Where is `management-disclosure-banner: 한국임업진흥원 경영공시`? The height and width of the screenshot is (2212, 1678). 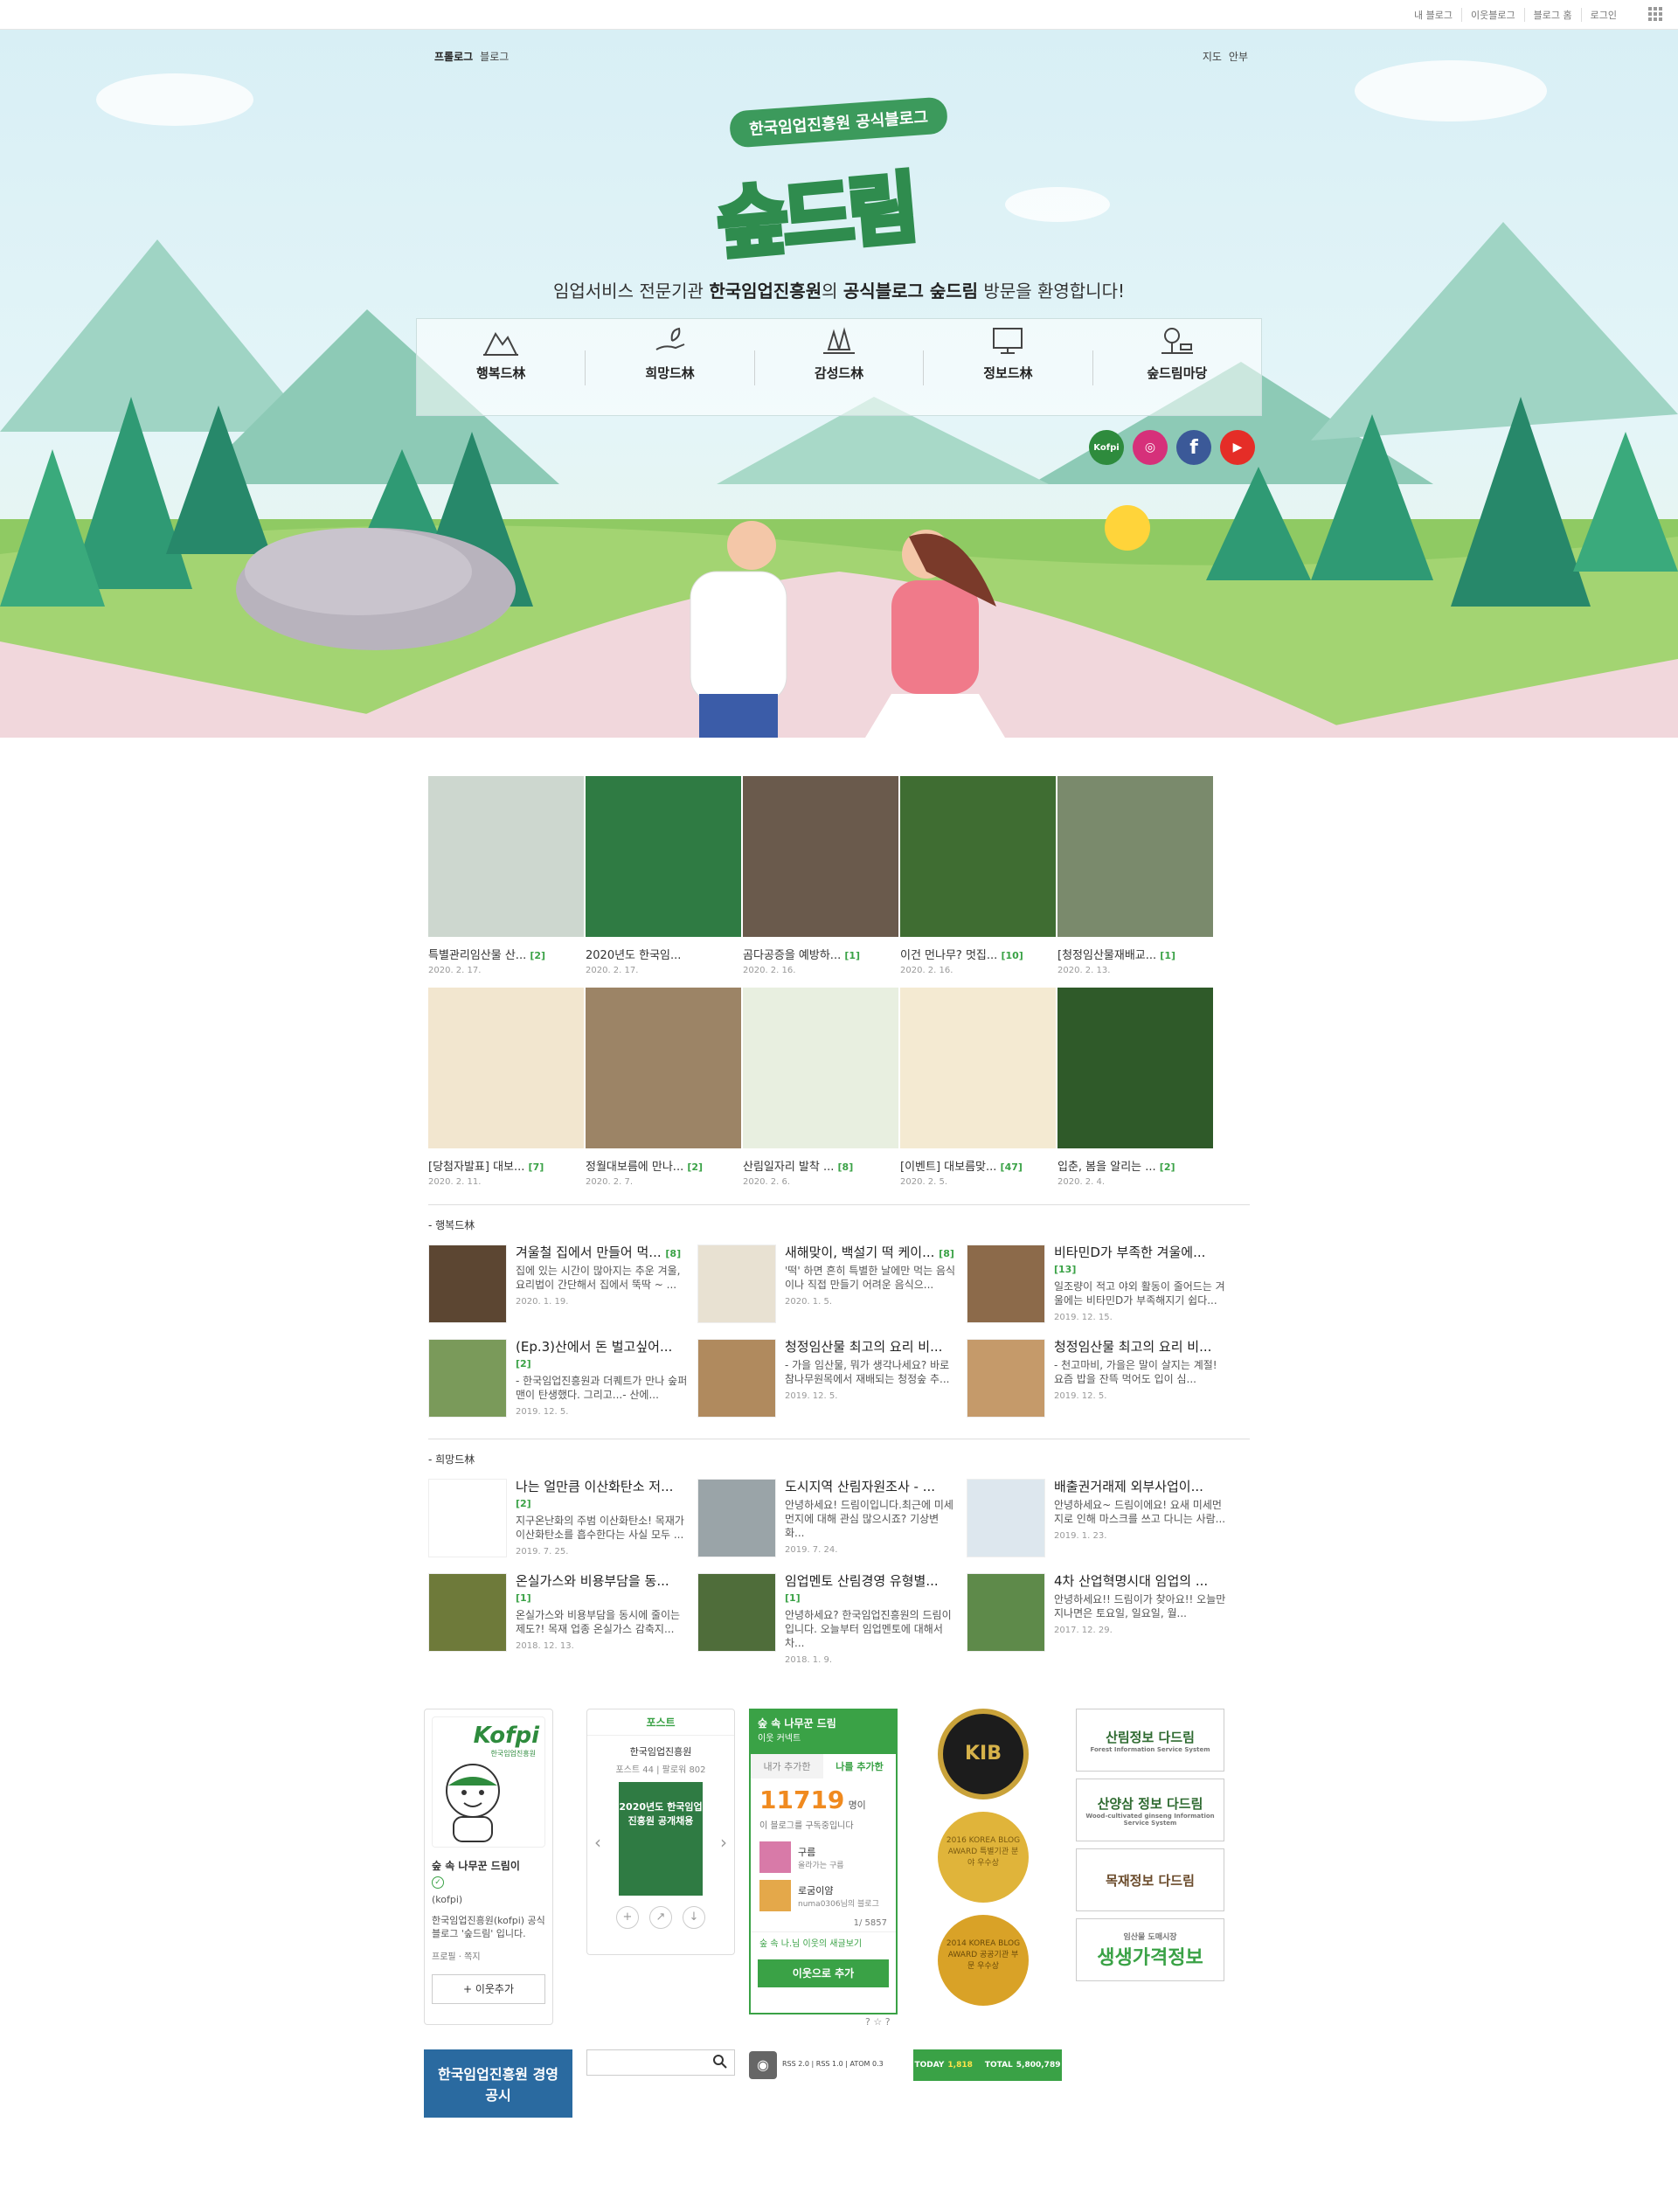
management-disclosure-banner: 한국임업진흥원 경영공시 is located at coordinates (498, 2083).